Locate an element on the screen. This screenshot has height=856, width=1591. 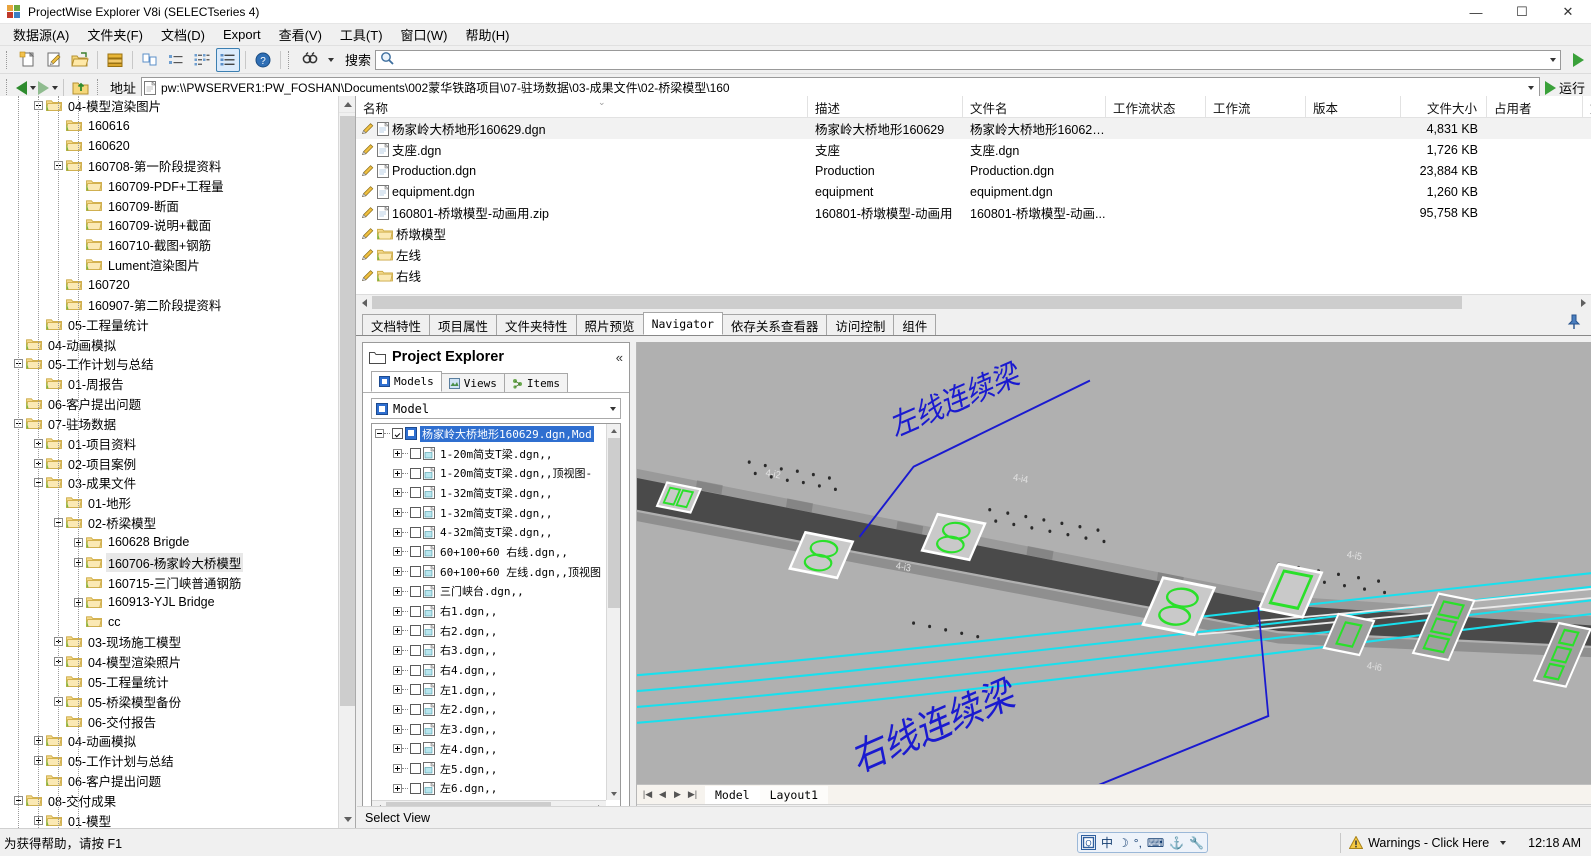
menu-item-document: 文档(D) is located at coordinates (183, 34).